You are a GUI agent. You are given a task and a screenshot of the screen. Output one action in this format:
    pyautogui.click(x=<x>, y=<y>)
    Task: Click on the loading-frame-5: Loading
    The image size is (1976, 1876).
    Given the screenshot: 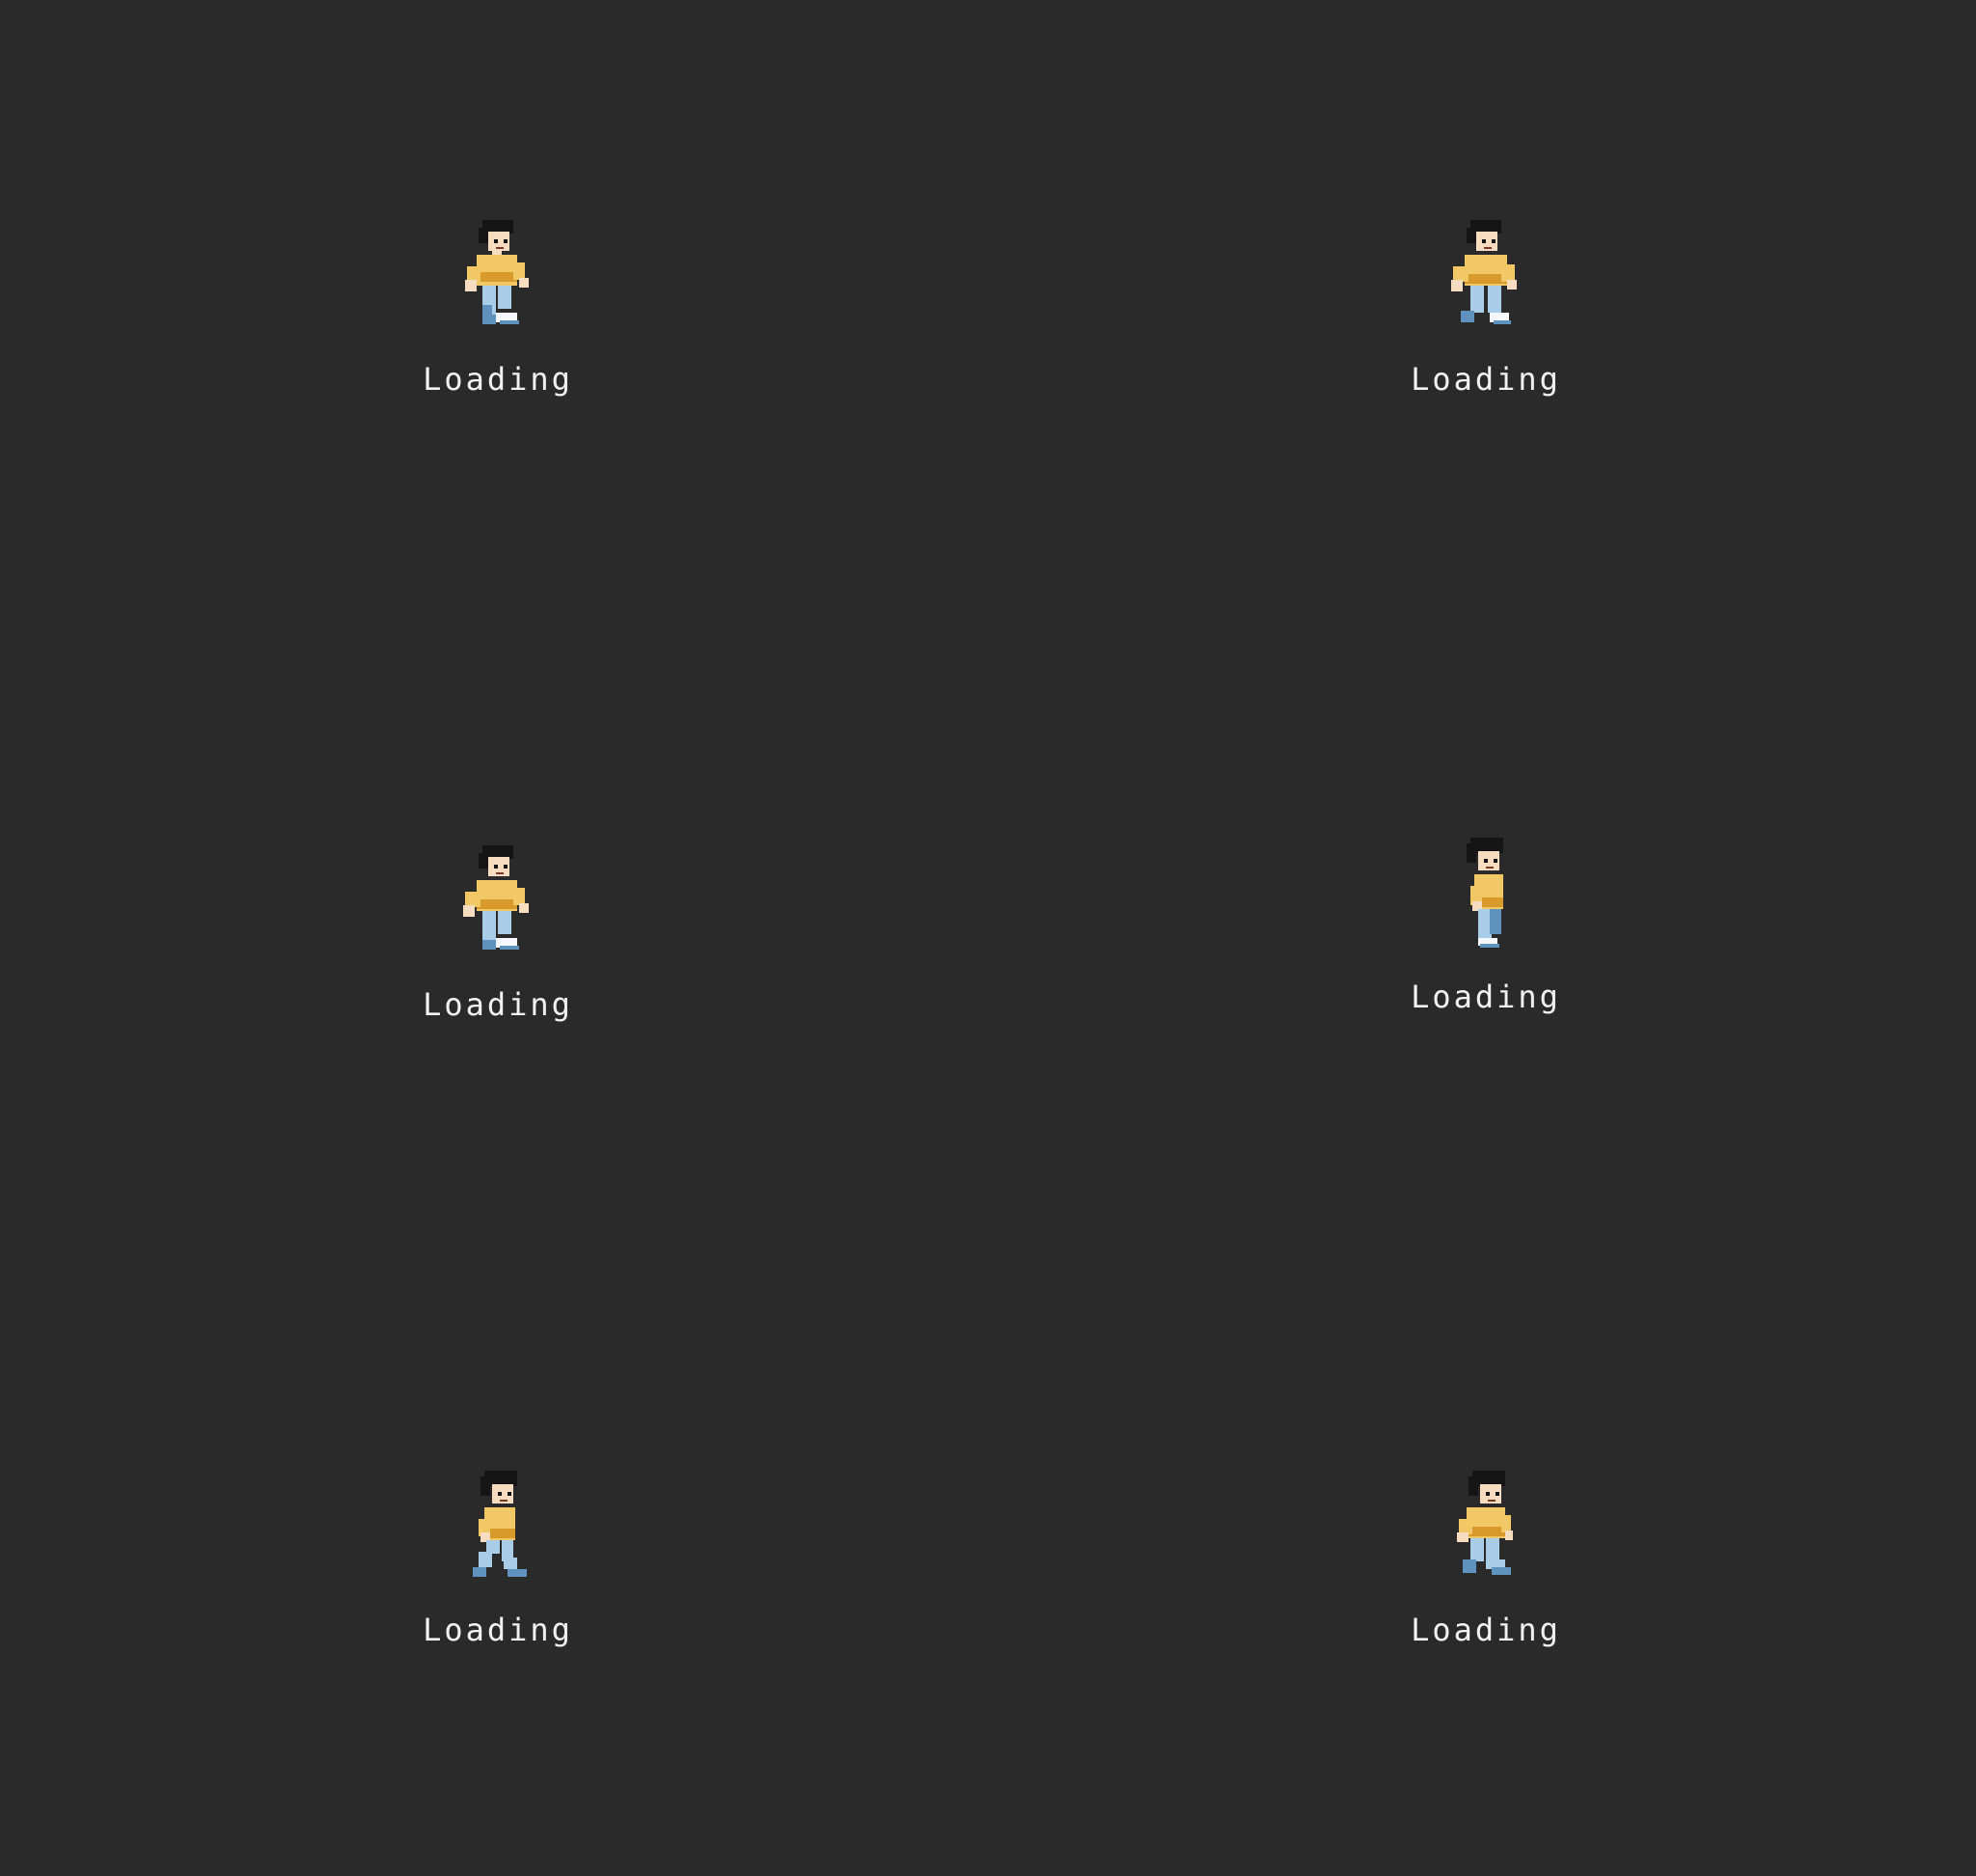 What is the action you would take?
    pyautogui.click(x=498, y=1577)
    